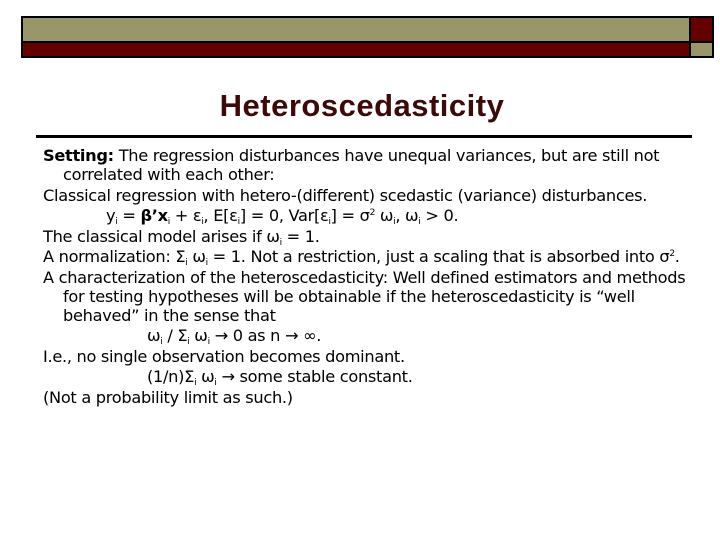 This screenshot has width=720, height=540. Describe the element at coordinates (439, 215) in the screenshot. I see `eq-gt: > 0.` at that location.